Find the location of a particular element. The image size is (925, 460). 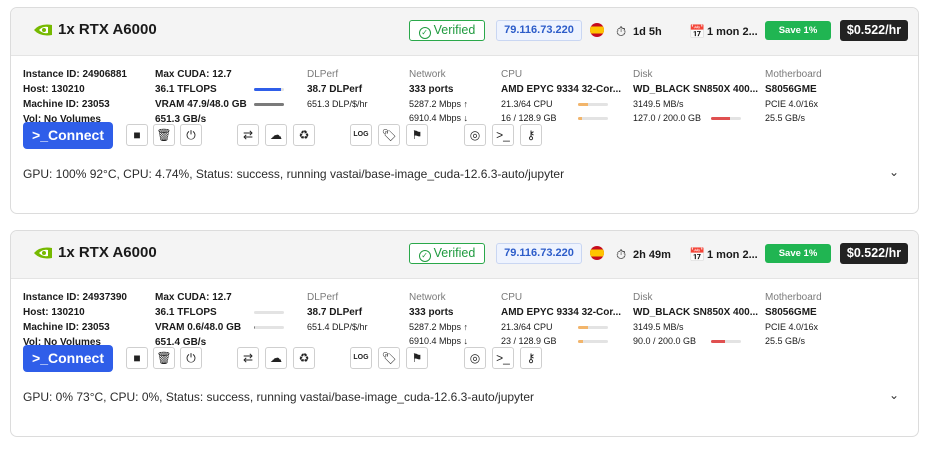

instance-id: Instance ID: 24937390 is located at coordinates (75, 297).